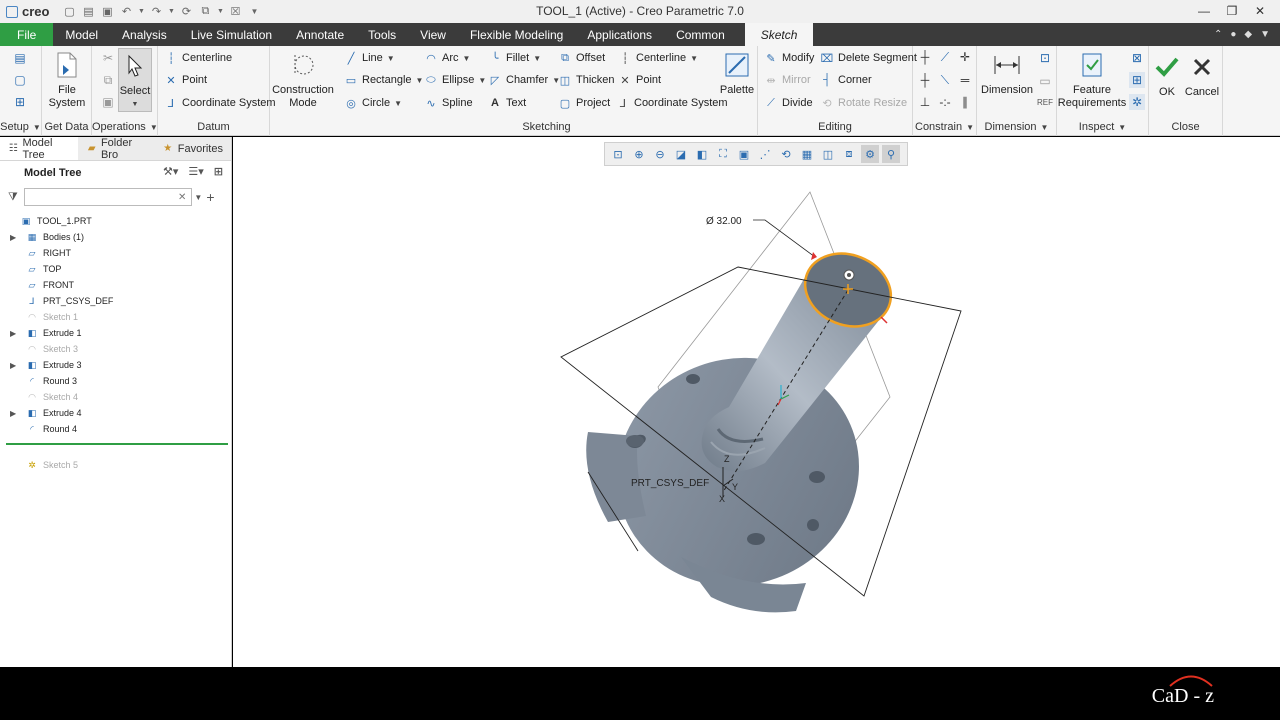 This screenshot has width=1280, height=720. What do you see at coordinates (965, 102) in the screenshot?
I see `constrain-parallel-icon: ∥` at bounding box center [965, 102].